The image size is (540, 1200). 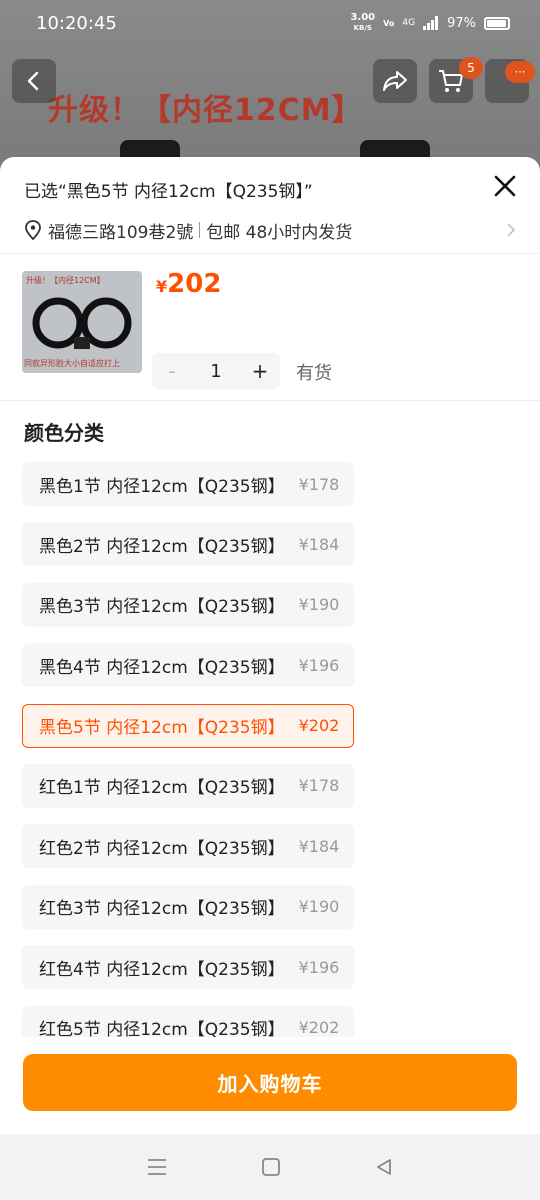 I want to click on network-speed: 3.00 KB/S, so click(x=362, y=23).